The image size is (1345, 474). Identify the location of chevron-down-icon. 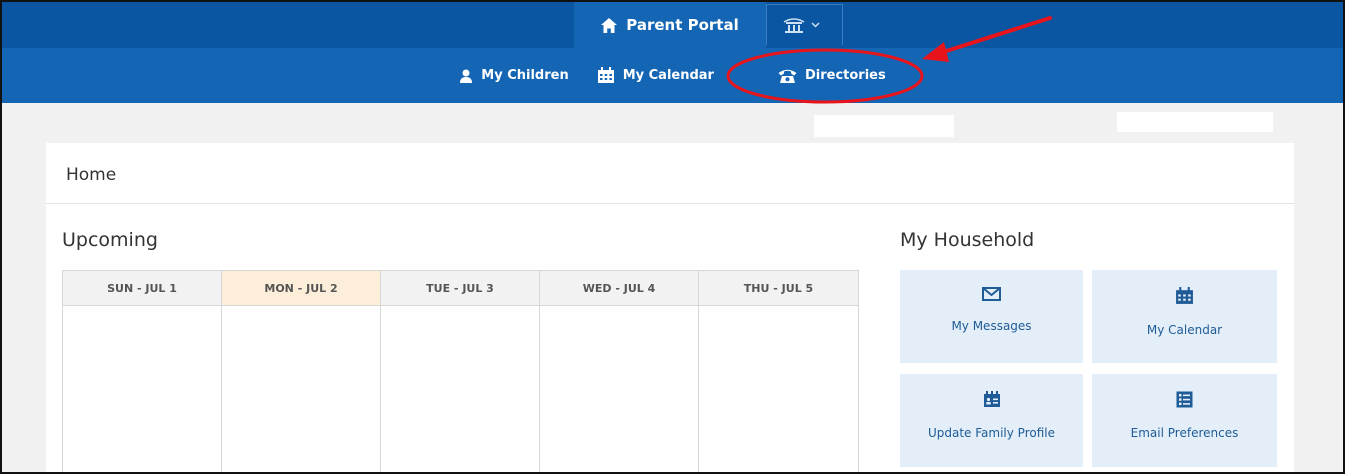
(815, 25).